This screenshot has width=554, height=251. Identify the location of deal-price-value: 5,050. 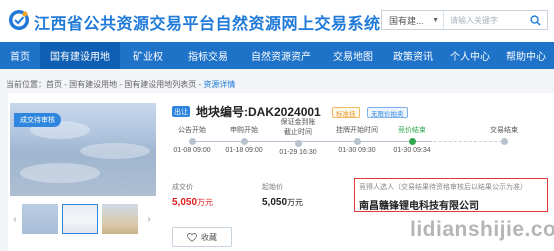
(185, 202).